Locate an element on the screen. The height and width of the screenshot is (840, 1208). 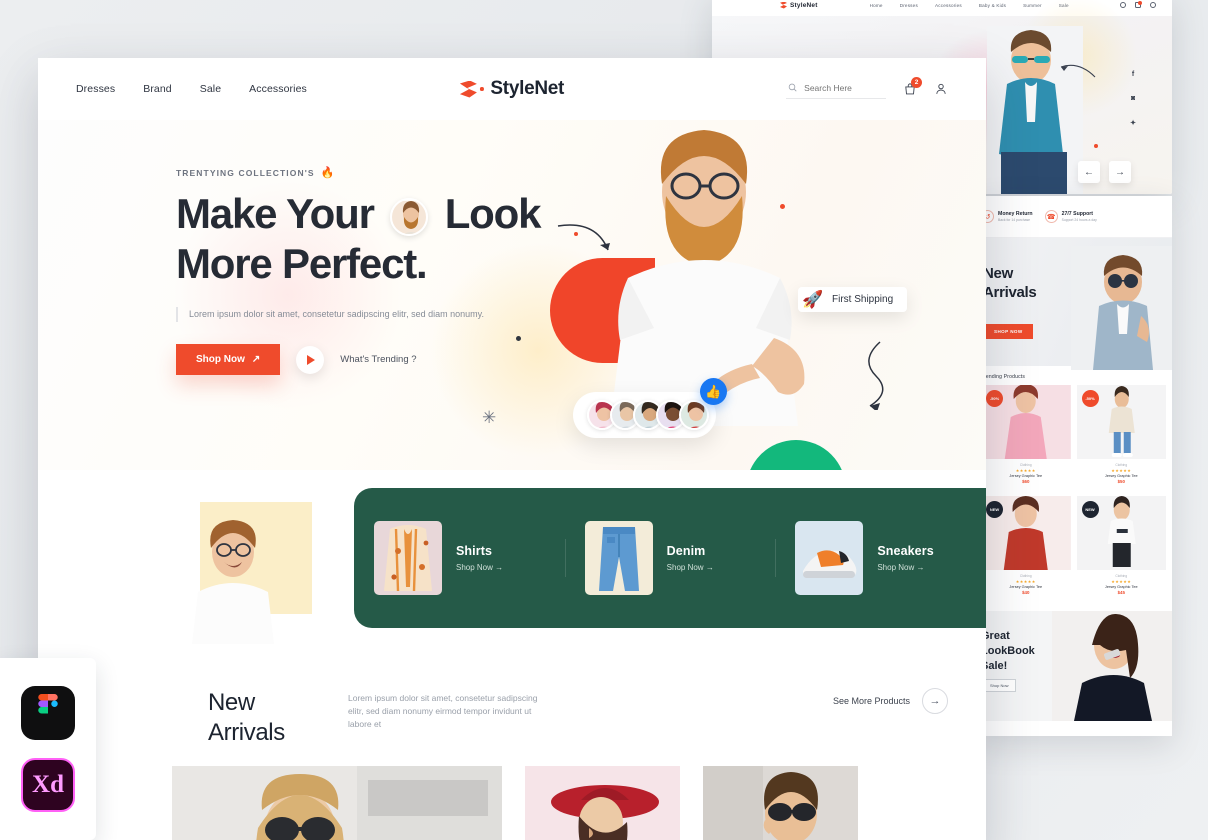
product-meta: Clothing ★★★★★ Jersey Graphic Tee $40 is located at coordinates (1026, 585).